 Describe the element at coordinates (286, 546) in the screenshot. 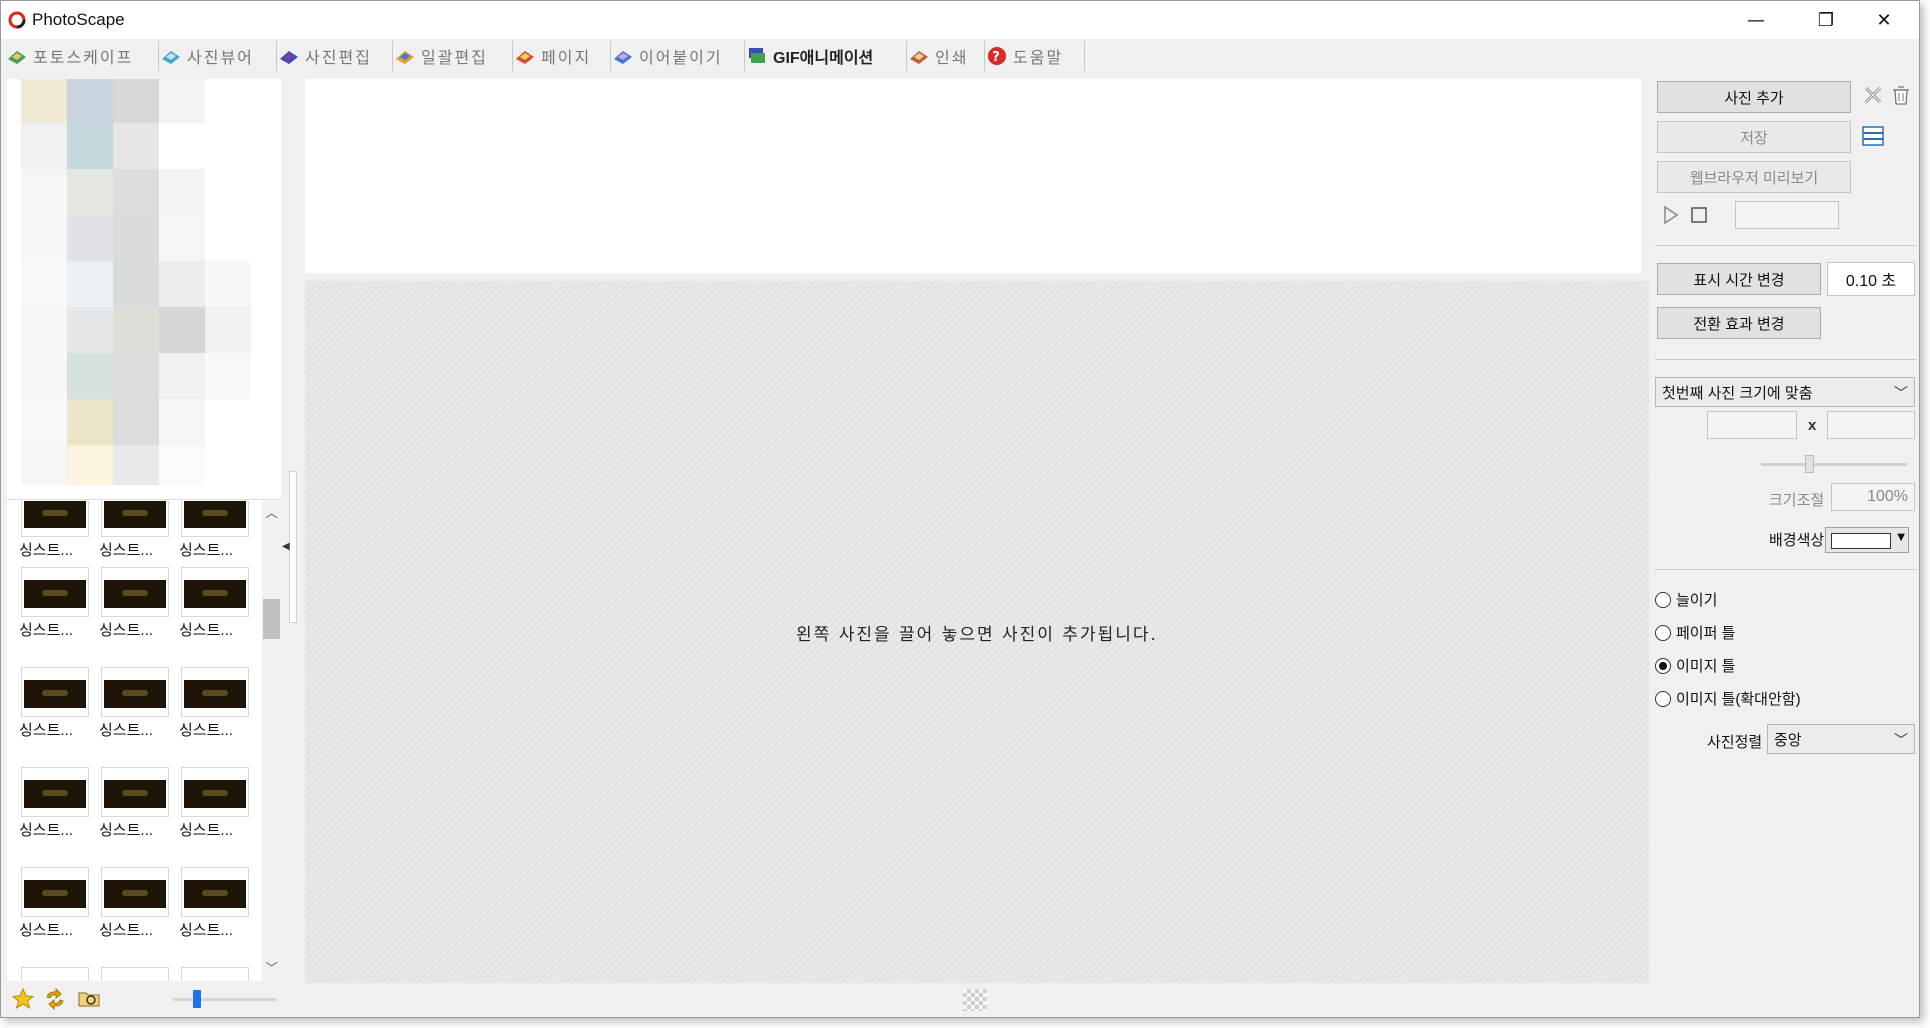

I see `collapse-left-icon: ◀` at that location.